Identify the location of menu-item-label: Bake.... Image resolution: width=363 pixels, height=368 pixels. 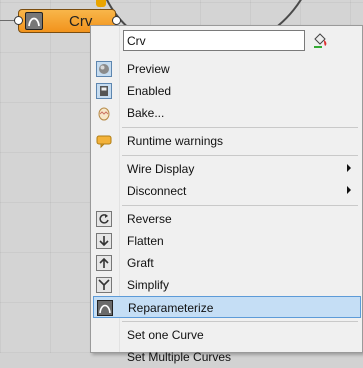
(146, 113).